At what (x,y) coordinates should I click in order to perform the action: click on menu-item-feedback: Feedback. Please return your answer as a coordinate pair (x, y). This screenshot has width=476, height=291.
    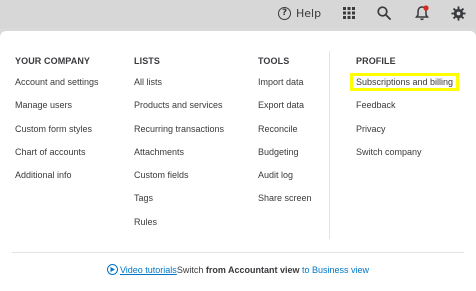
    Looking at the image, I should click on (406, 109).